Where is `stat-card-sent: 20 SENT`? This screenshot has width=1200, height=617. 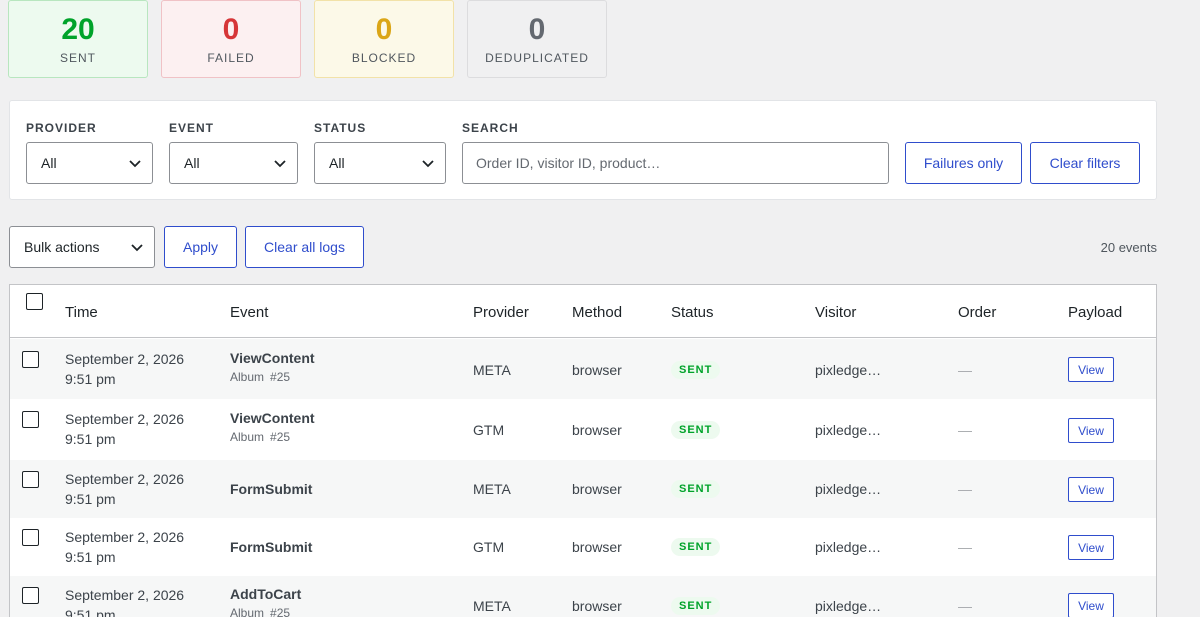
stat-card-sent: 20 SENT is located at coordinates (78, 39).